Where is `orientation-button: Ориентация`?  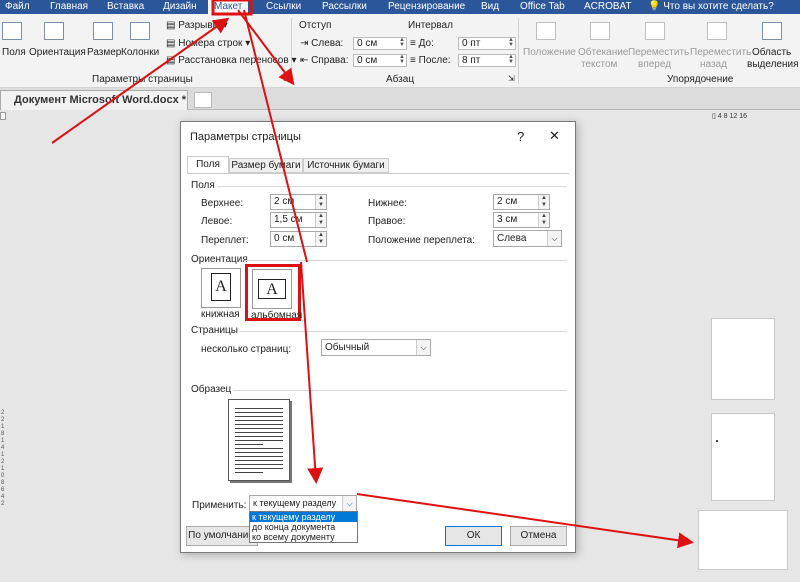 orientation-button: Ориентация is located at coordinates (57, 52).